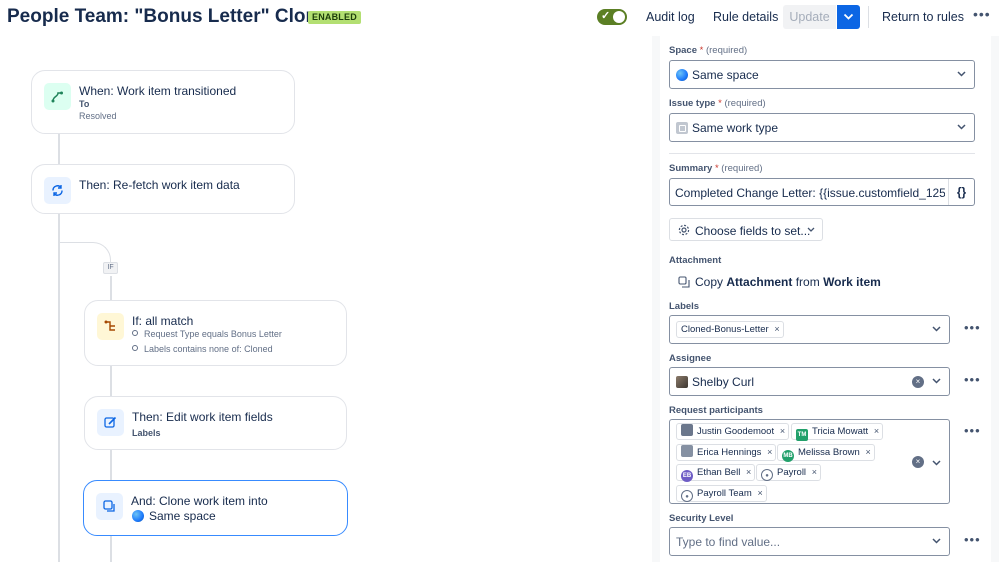  What do you see at coordinates (57, 190) in the screenshot?
I see `refresh-icon` at bounding box center [57, 190].